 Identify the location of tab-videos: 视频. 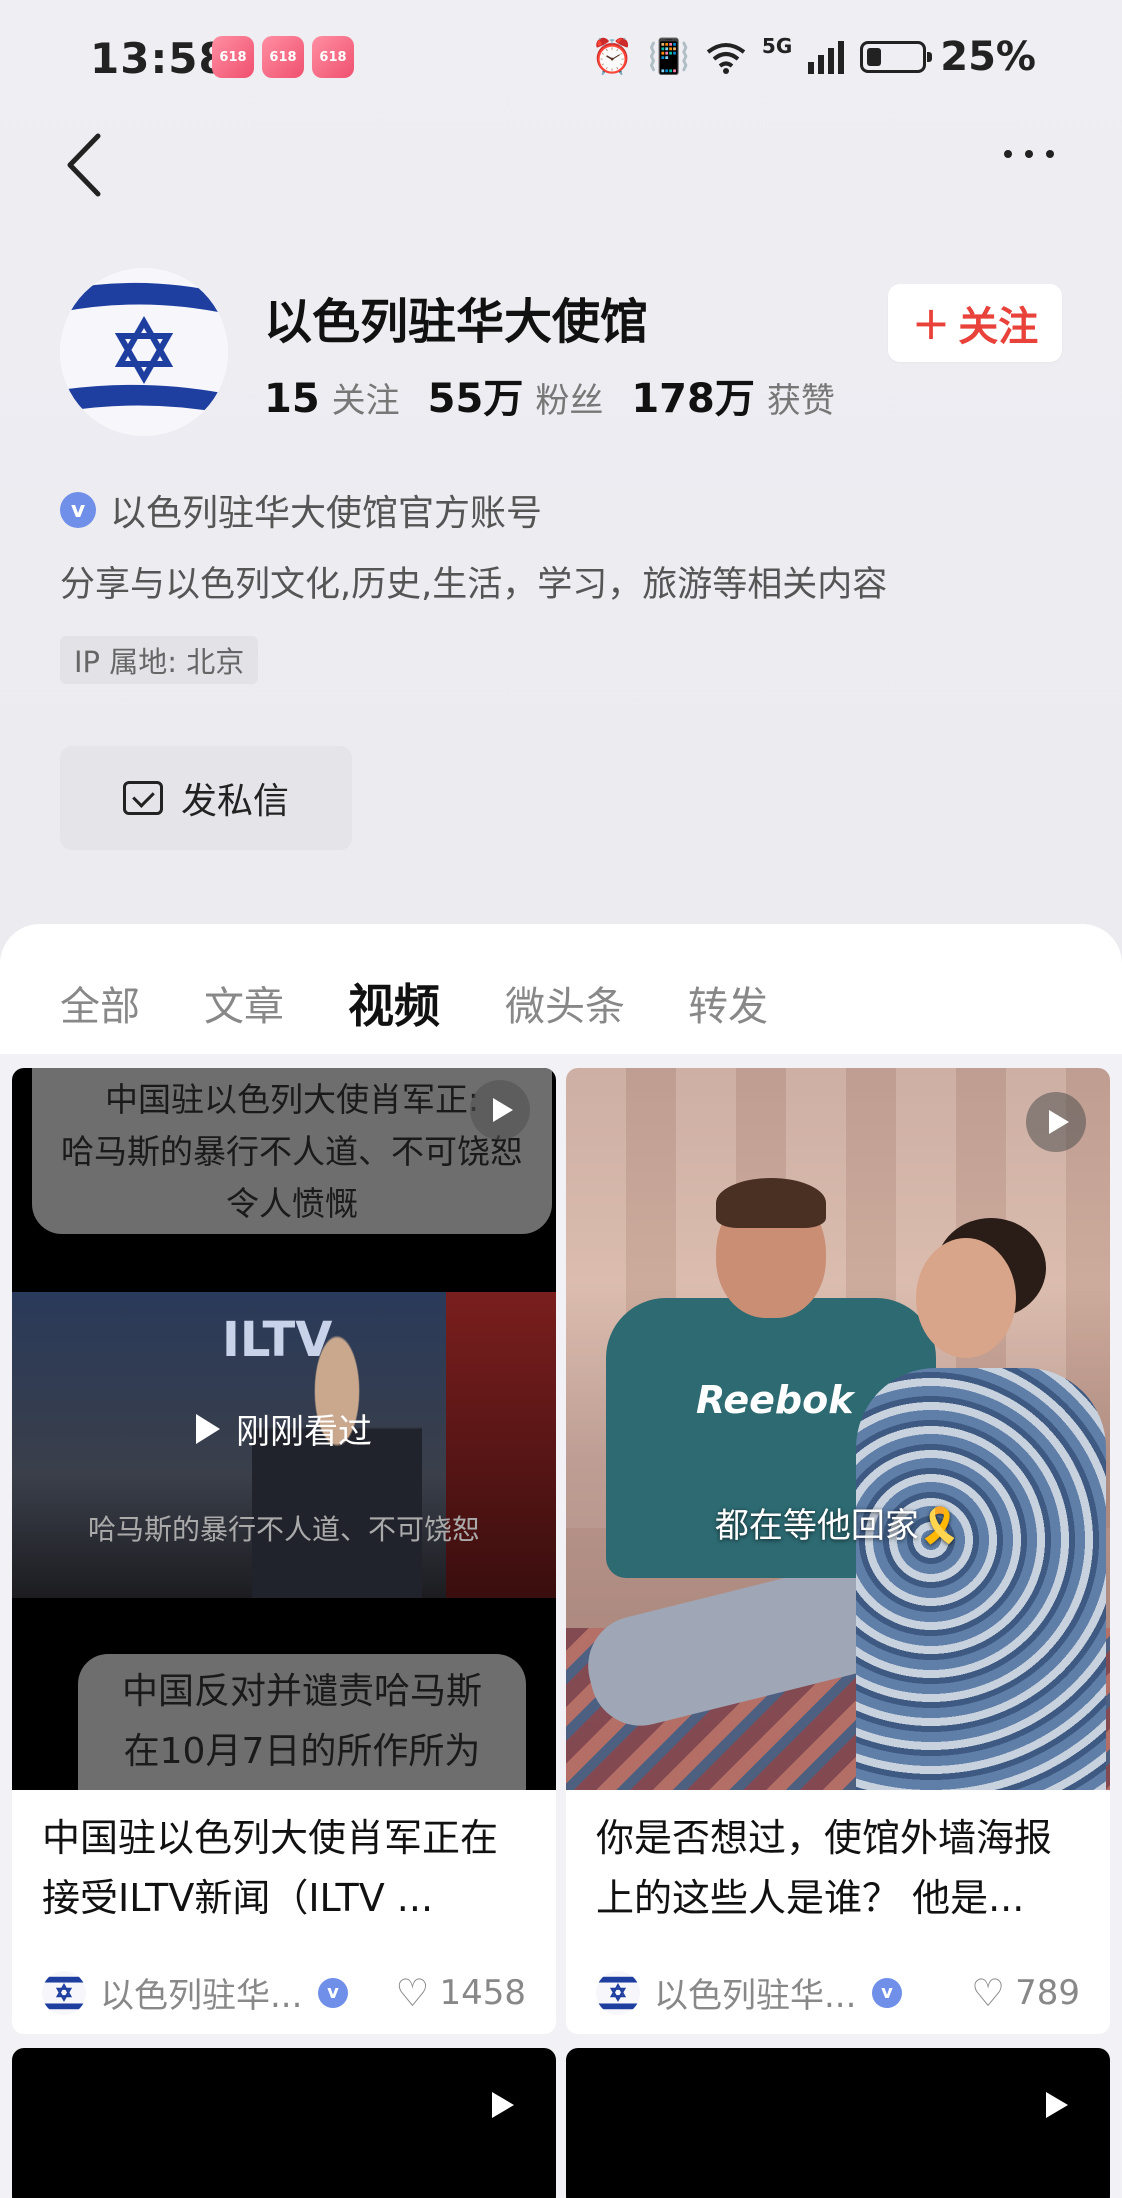
(394, 1003).